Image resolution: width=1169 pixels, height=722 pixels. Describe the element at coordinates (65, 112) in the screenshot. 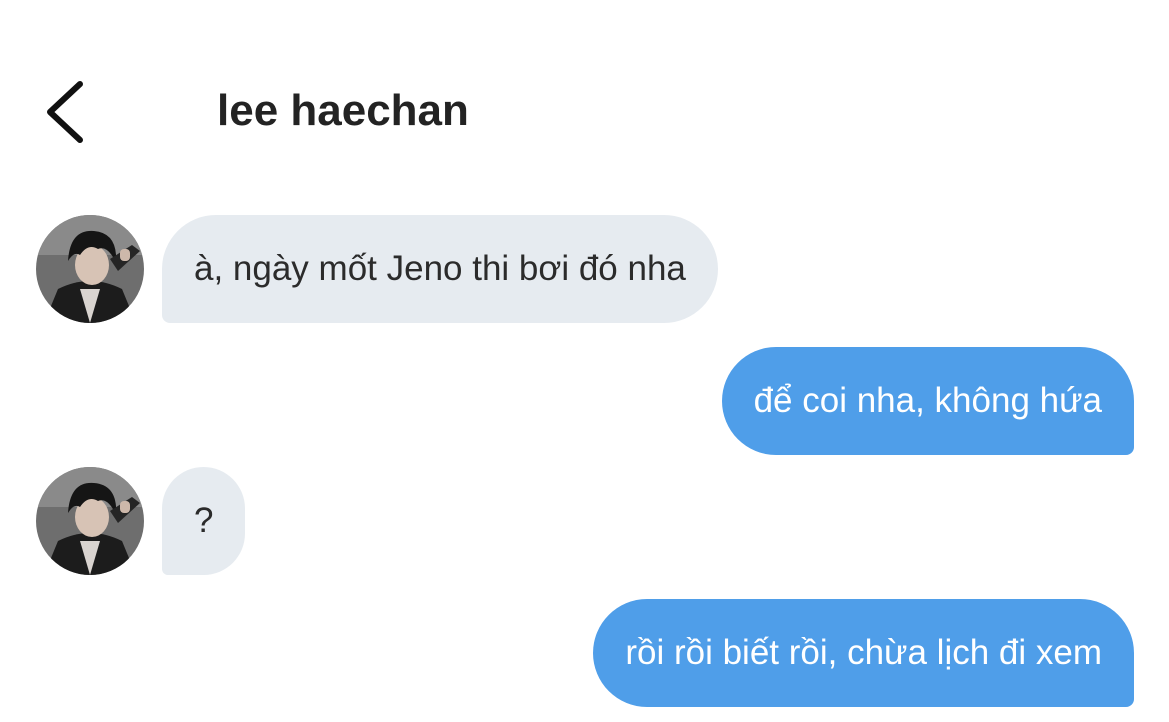

I see `chevron-left-icon` at that location.